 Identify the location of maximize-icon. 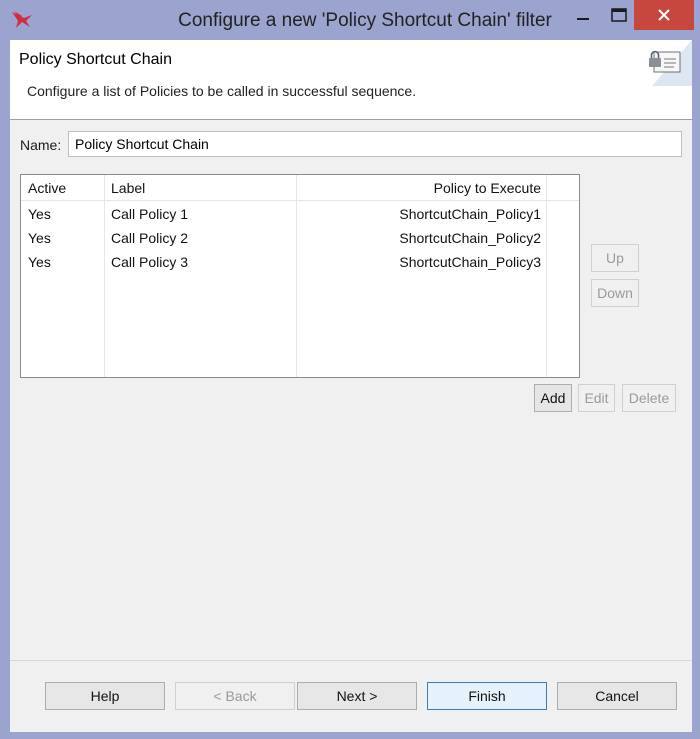
(619, 15).